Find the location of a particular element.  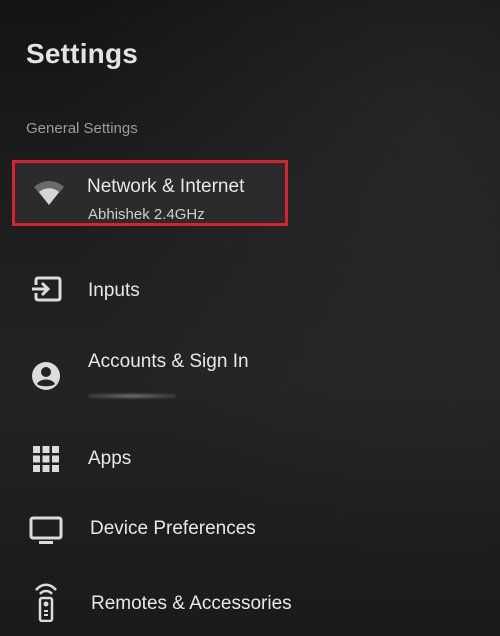

menu-item-apps: Apps is located at coordinates (150, 458).